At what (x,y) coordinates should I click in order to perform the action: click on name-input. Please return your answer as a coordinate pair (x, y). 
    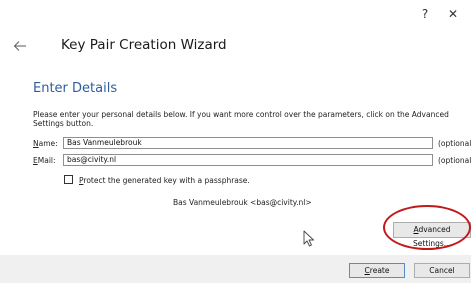
    Looking at the image, I should click on (248, 143).